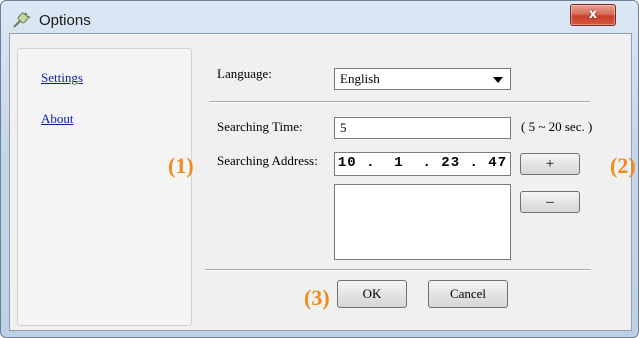  Describe the element at coordinates (422, 79) in the screenshot. I see `language-select: English` at that location.